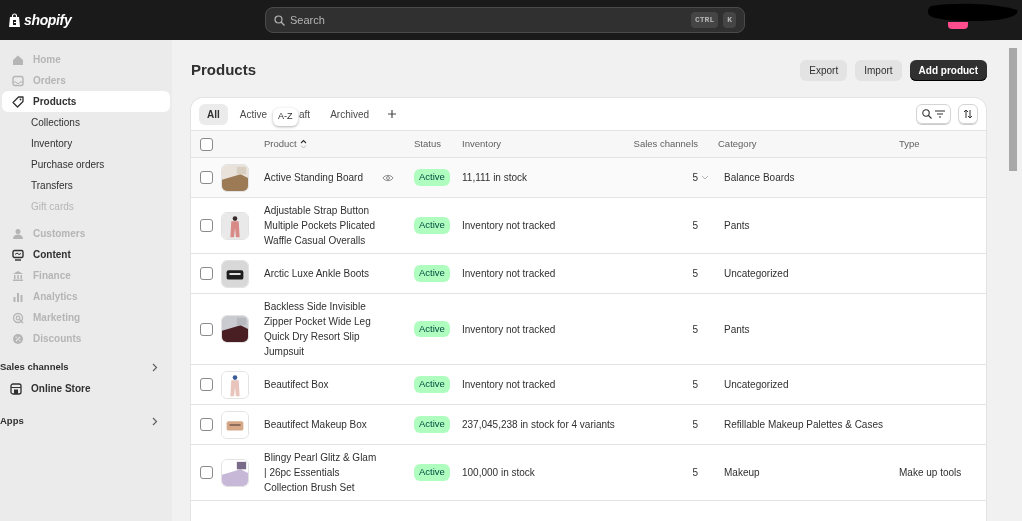 The width and height of the screenshot is (1022, 521). What do you see at coordinates (18, 233) in the screenshot?
I see `person-icon` at bounding box center [18, 233].